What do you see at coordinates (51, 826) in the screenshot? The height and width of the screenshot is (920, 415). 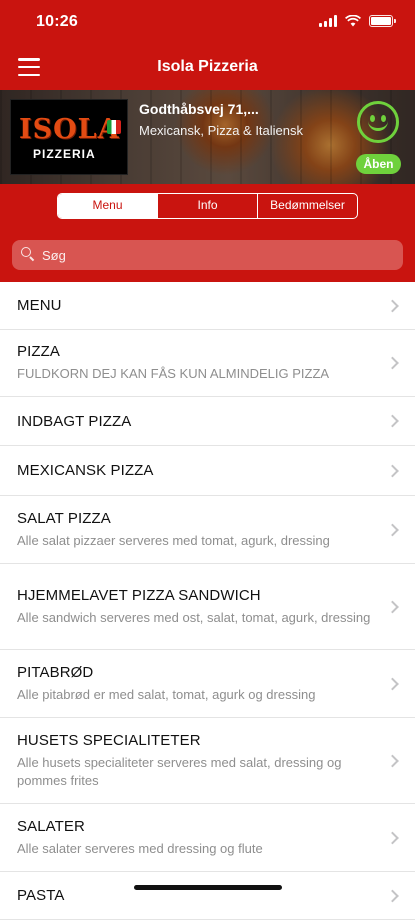 I see `category-title: SALATER` at bounding box center [51, 826].